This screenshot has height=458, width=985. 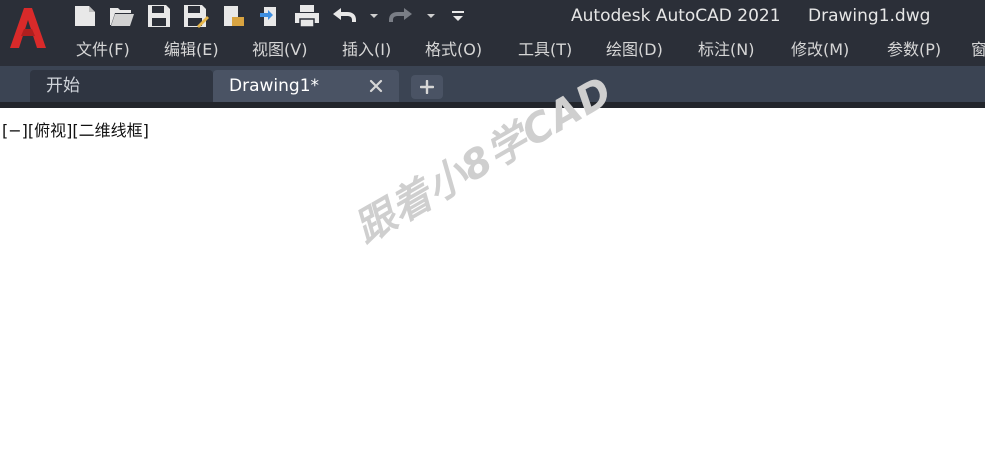 I want to click on app-title: Autodesk AutoCAD 2021, so click(x=676, y=16).